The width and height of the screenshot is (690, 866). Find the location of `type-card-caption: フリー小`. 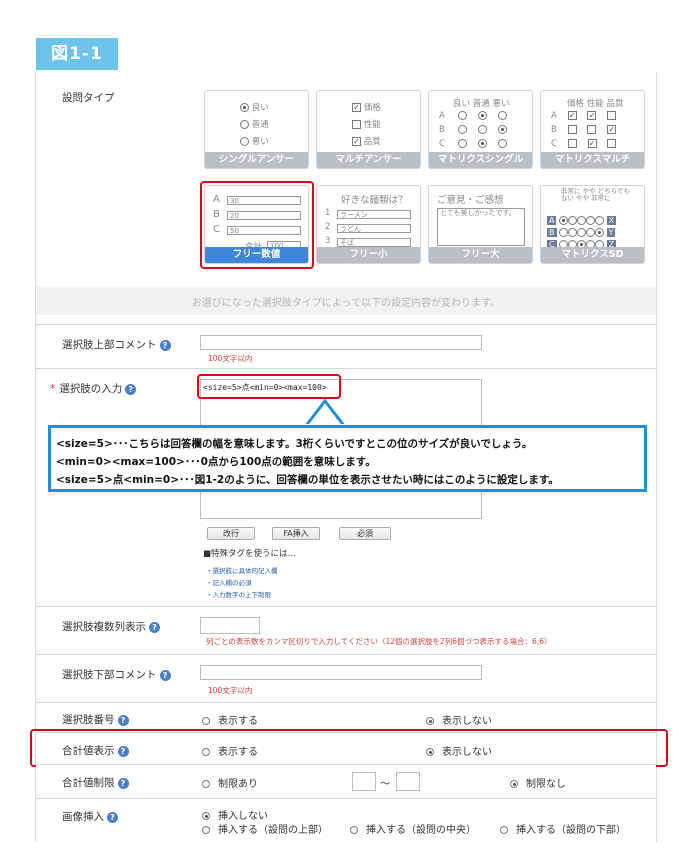

type-card-caption: フリー小 is located at coordinates (368, 255).